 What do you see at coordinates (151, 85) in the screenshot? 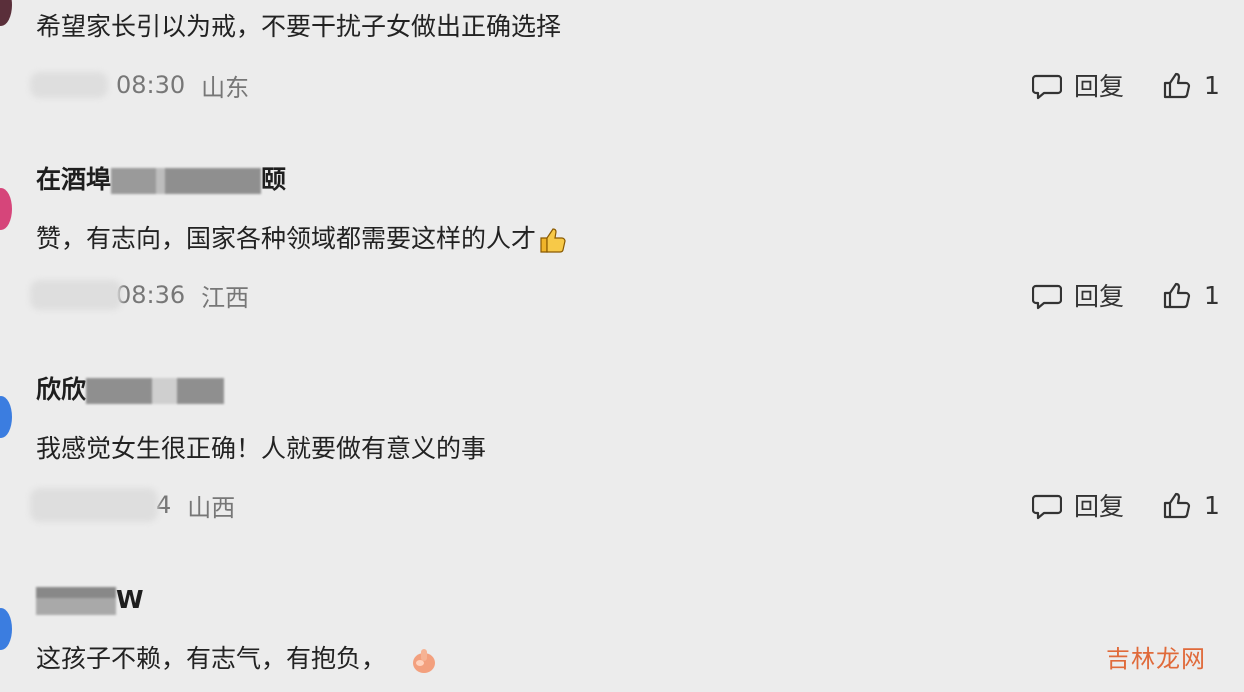
I see `comment-time: 08:30` at bounding box center [151, 85].